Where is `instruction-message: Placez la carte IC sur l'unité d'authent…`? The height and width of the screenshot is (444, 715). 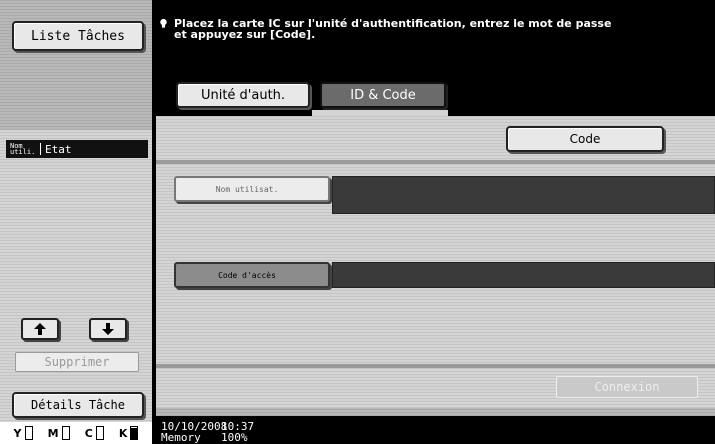 instruction-message: Placez la carte IC sur l'unité d'authent… is located at coordinates (436, 35).